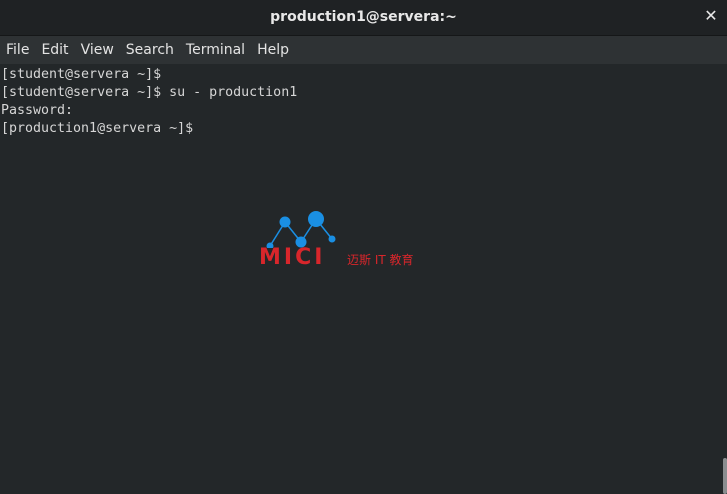 Image resolution: width=727 pixels, height=494 pixels. Describe the element at coordinates (725, 279) in the screenshot. I see `scrollbar` at that location.